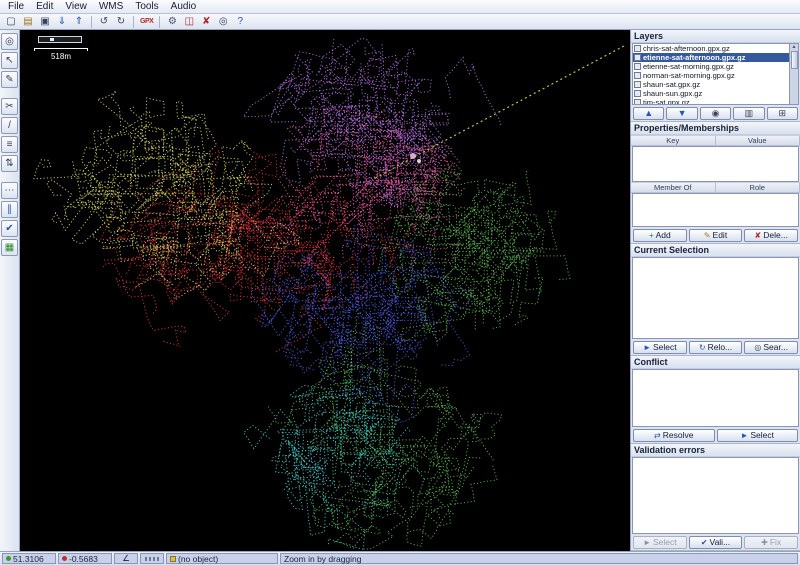 This screenshot has height=565, width=800. What do you see at coordinates (152, 558) in the screenshot?
I see `distance-field` at bounding box center [152, 558].